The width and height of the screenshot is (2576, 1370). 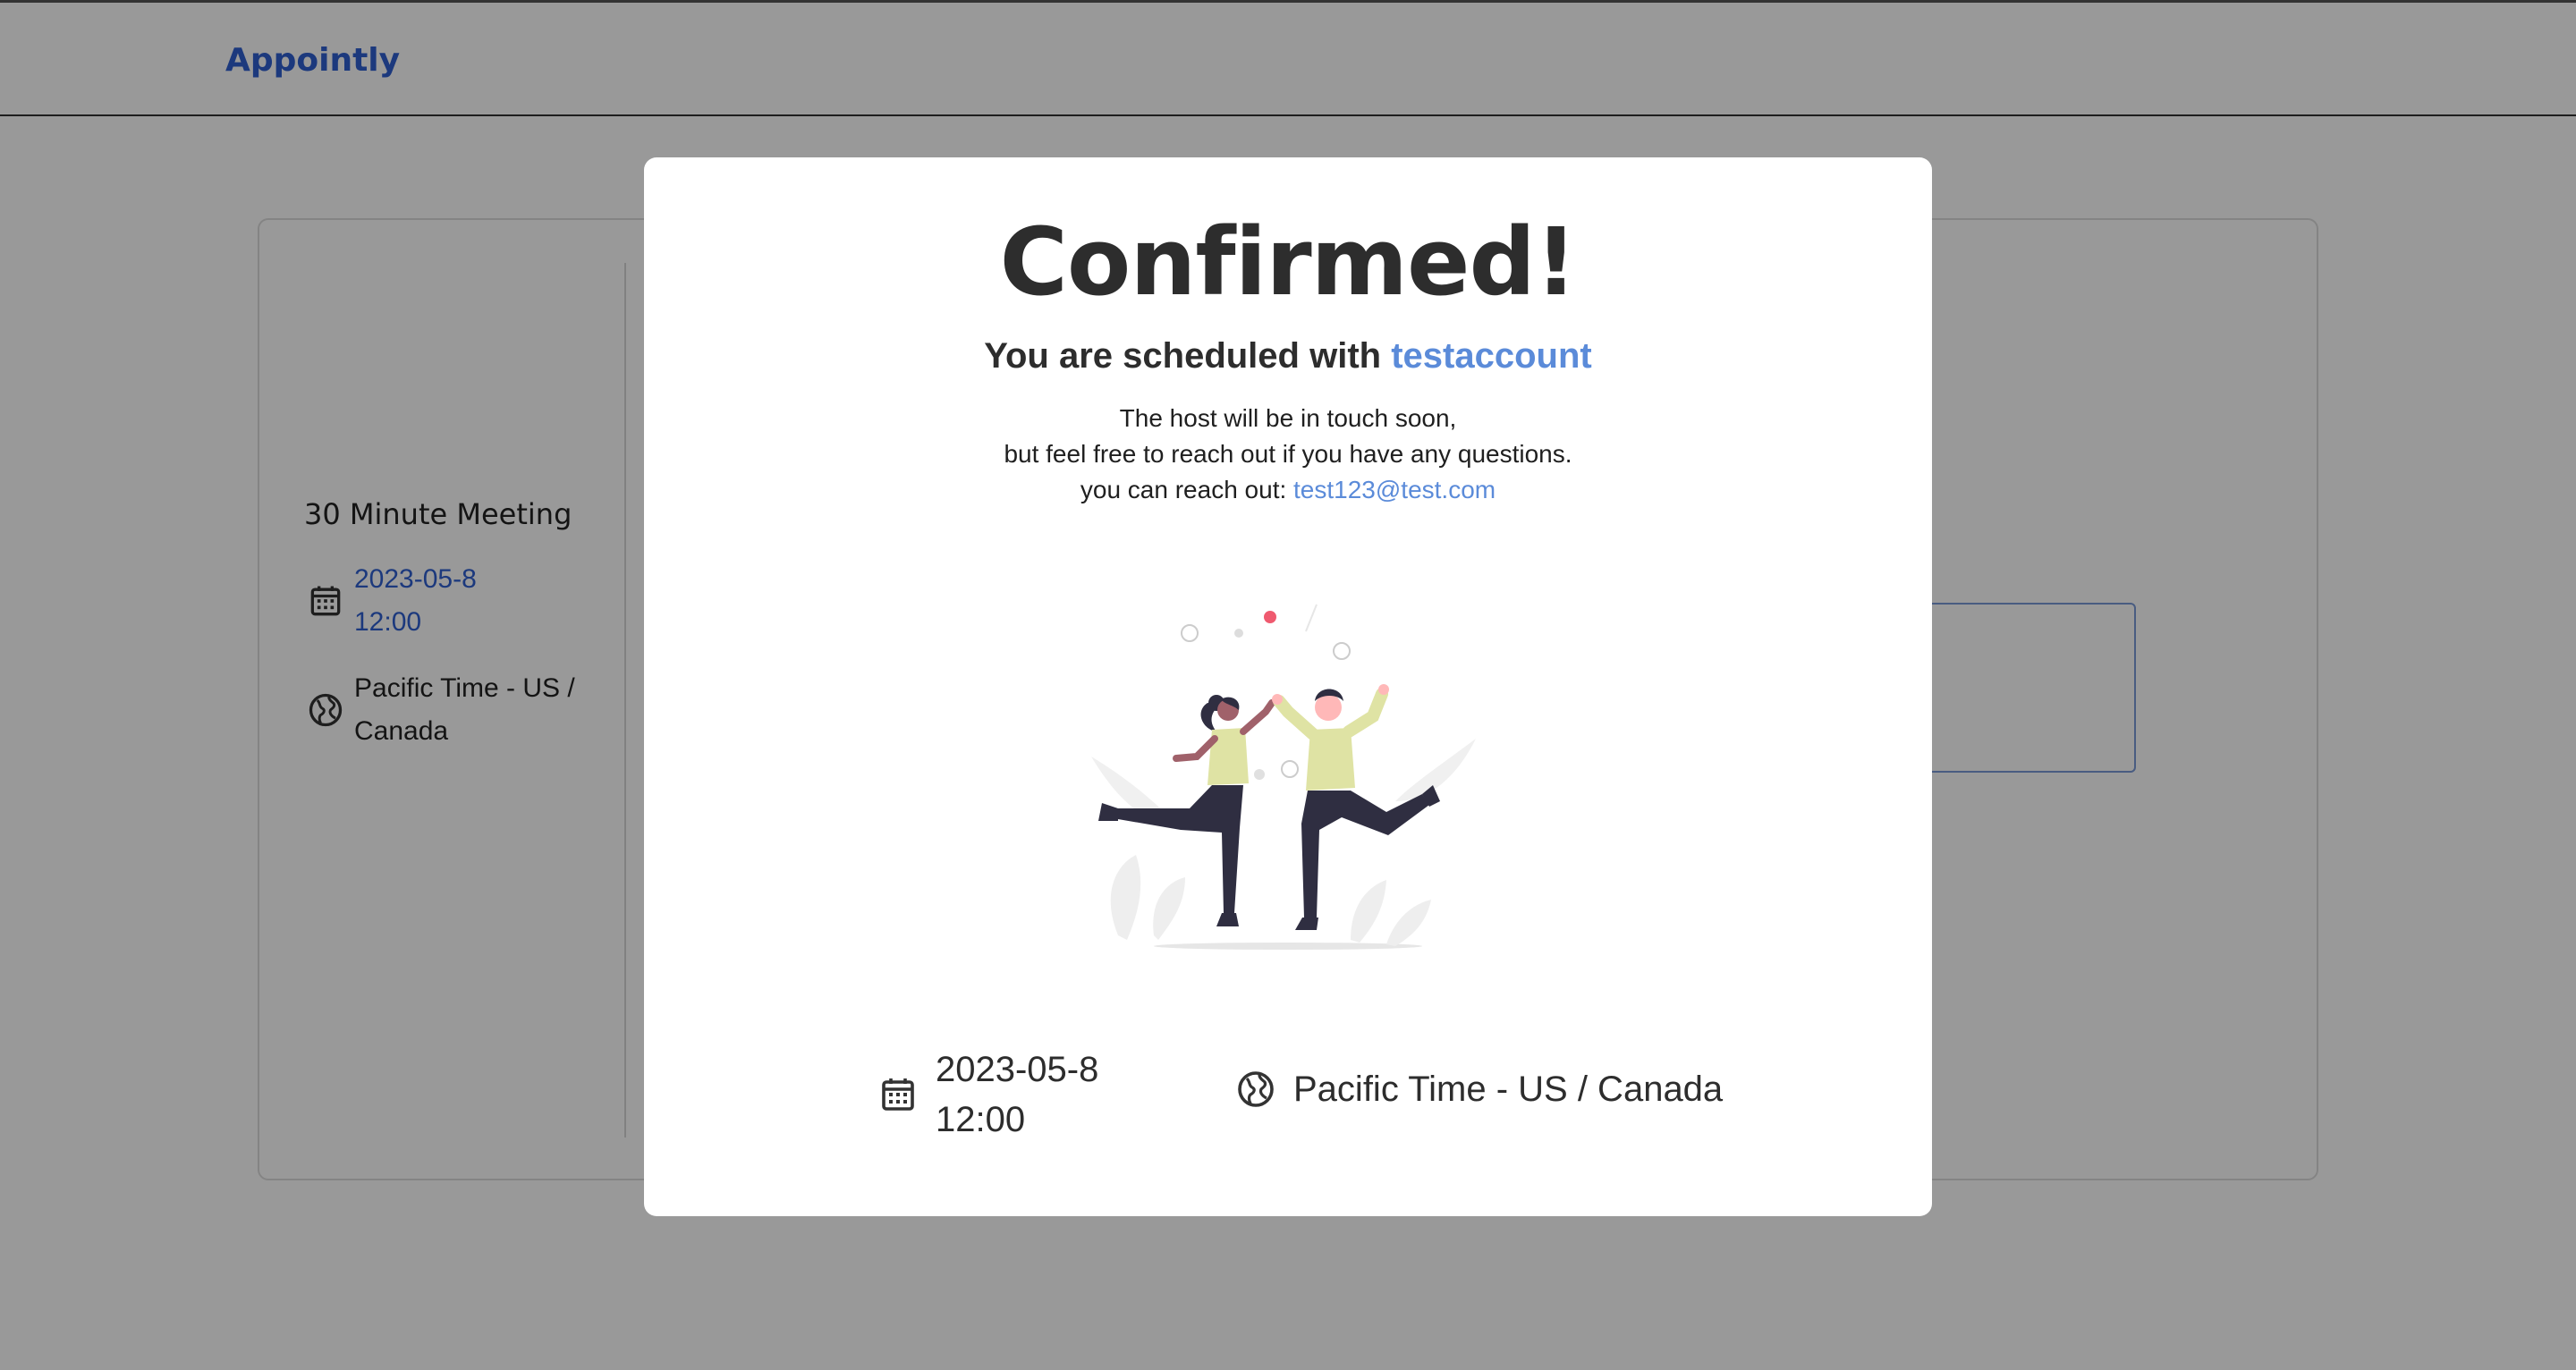 I want to click on message-line-3: you can reach out: test123@test.com, so click(x=1288, y=490).